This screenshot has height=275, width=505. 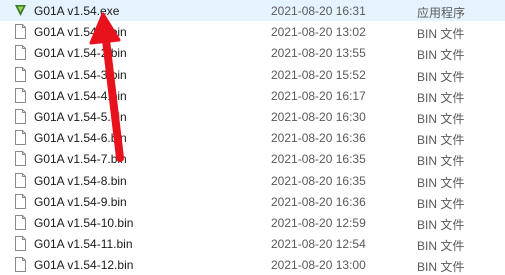 I want to click on file-name: G01A v1.54-9.bin, so click(x=80, y=201).